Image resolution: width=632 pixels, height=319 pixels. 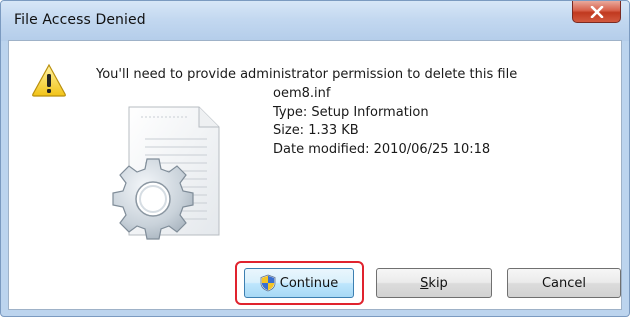 I want to click on cancel-label: Cancel, so click(x=564, y=283).